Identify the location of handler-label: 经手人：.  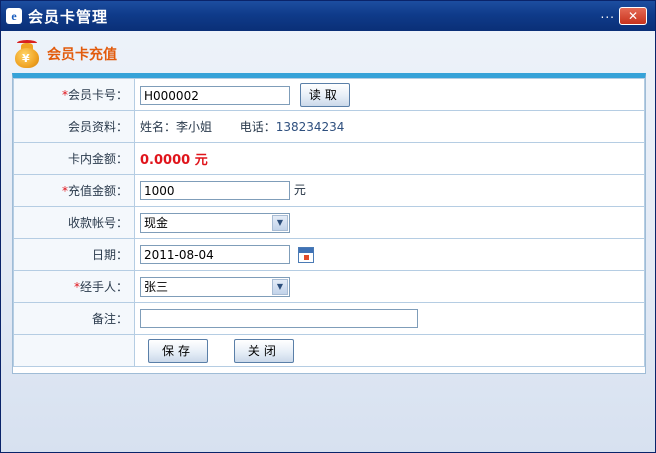
(103, 287).